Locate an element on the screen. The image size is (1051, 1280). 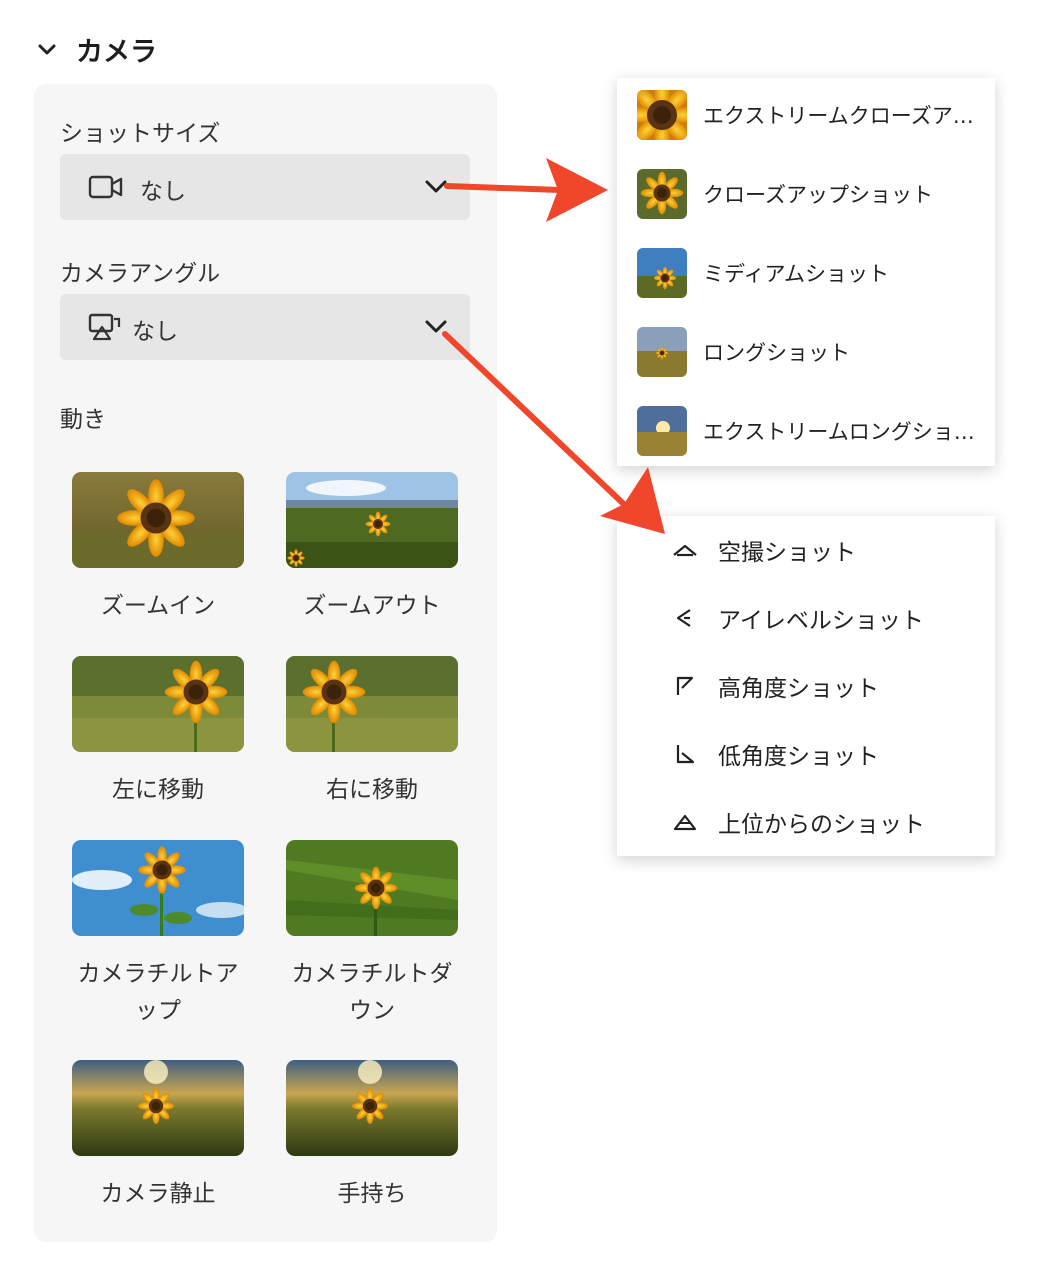
movement-label: 動き is located at coordinates (83, 420).